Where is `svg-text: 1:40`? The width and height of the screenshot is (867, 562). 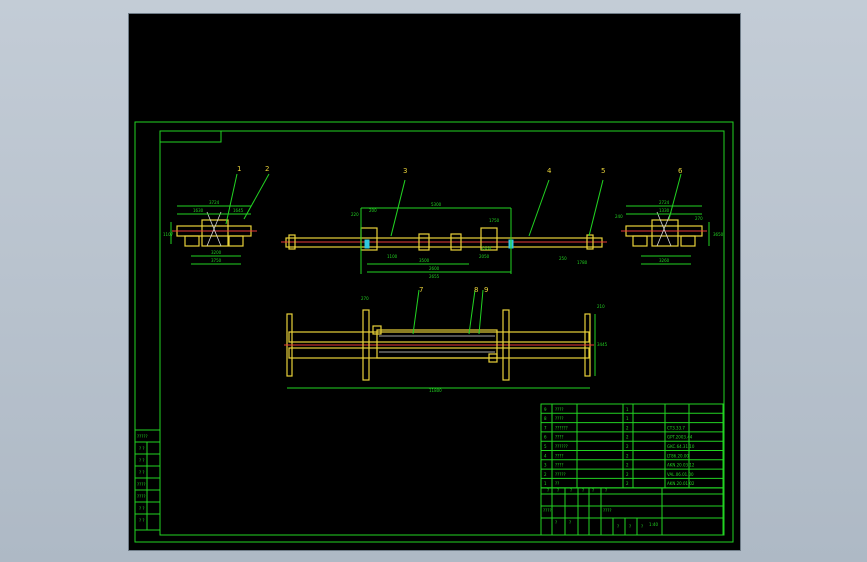 svg-text: 1:40 is located at coordinates (653, 524).